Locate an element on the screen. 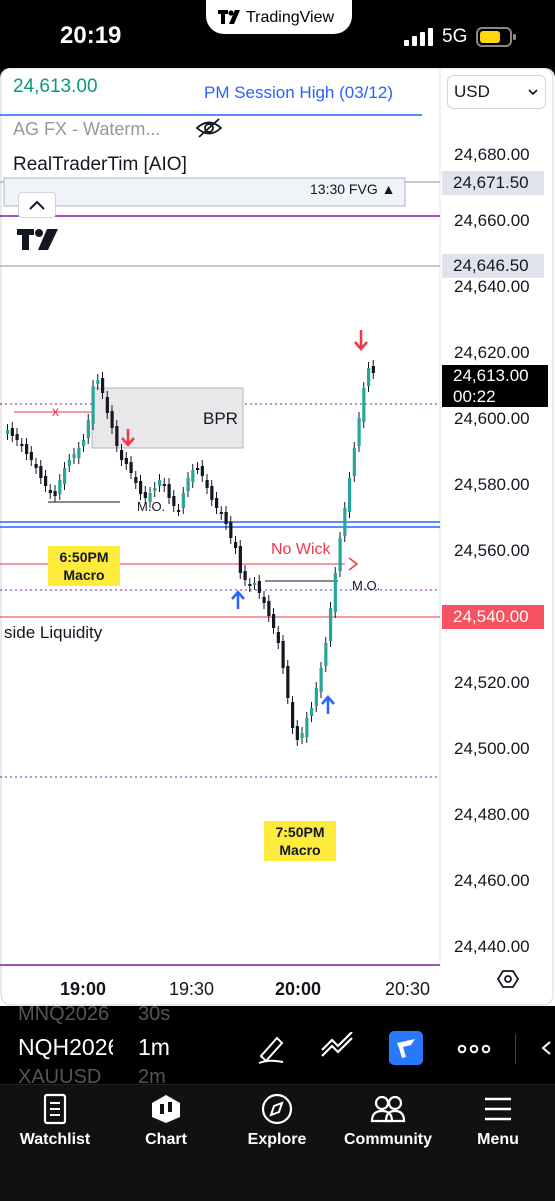 This screenshot has height=1201, width=555. tradingview-logo-icon is located at coordinates (229, 17).